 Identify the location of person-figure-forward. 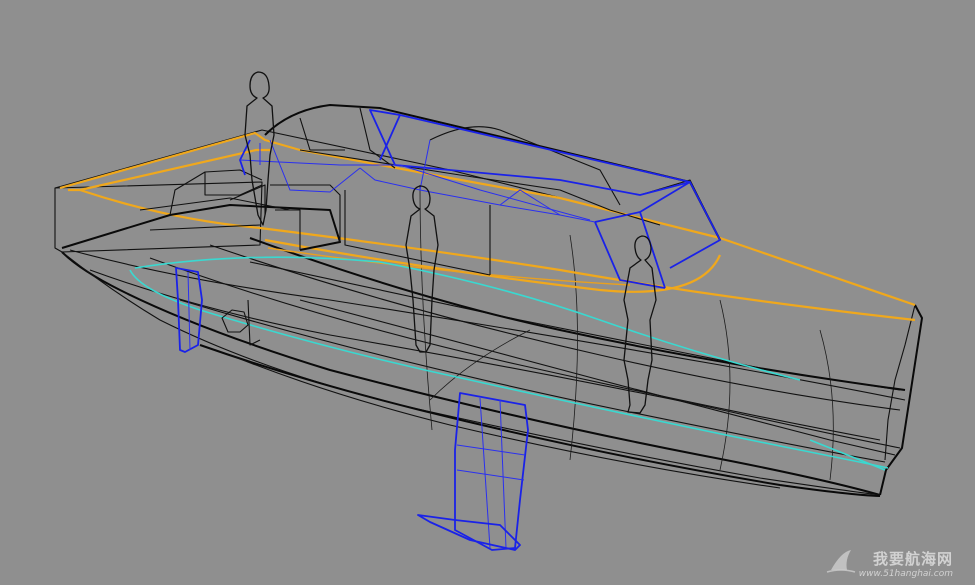
(640, 324).